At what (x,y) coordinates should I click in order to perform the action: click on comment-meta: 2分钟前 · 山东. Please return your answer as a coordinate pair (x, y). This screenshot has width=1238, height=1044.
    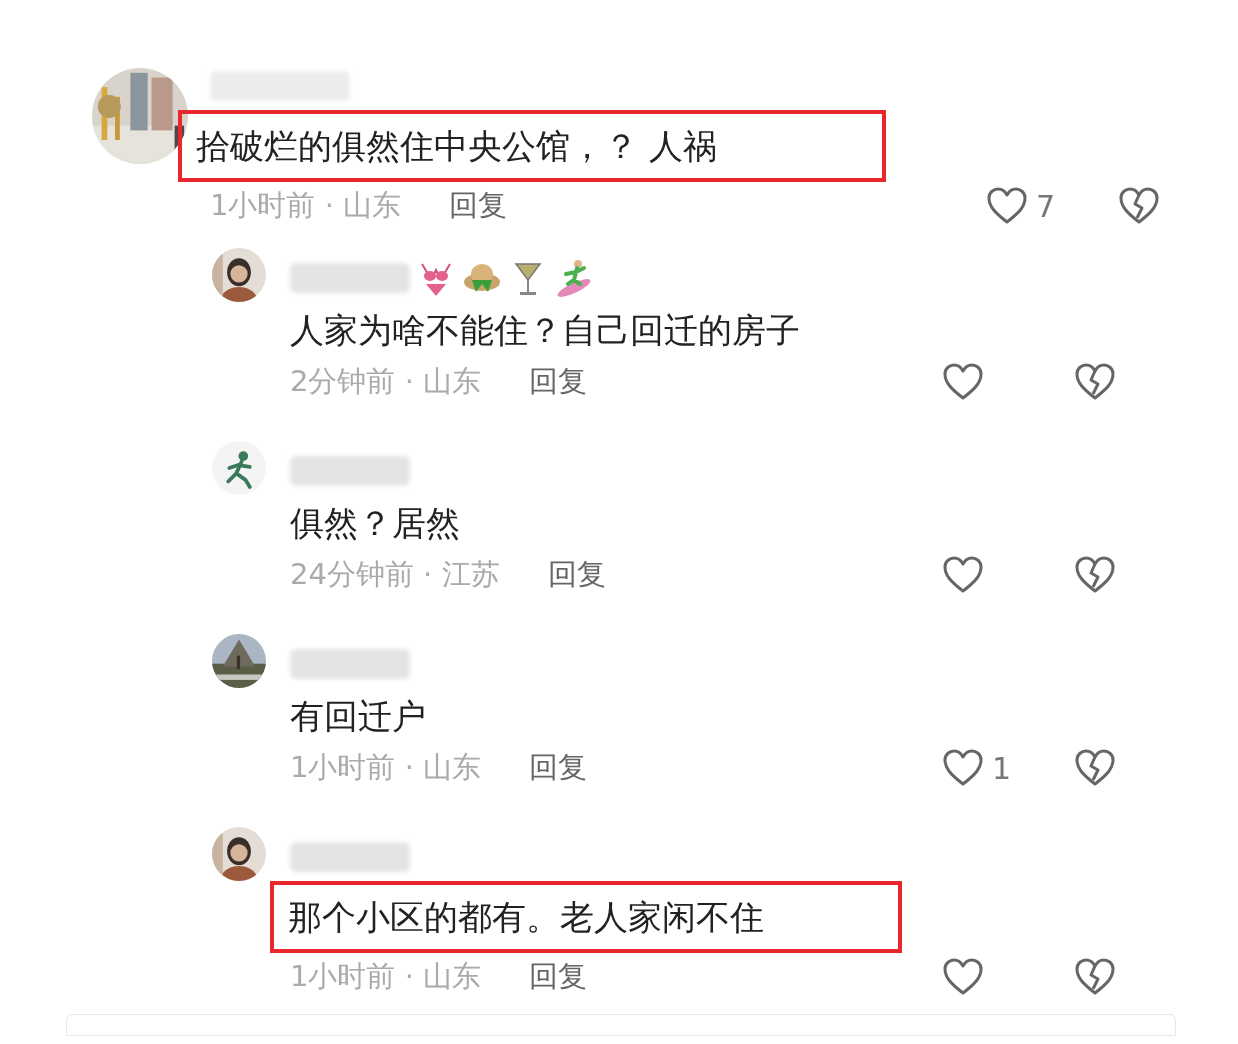
    Looking at the image, I should click on (386, 382).